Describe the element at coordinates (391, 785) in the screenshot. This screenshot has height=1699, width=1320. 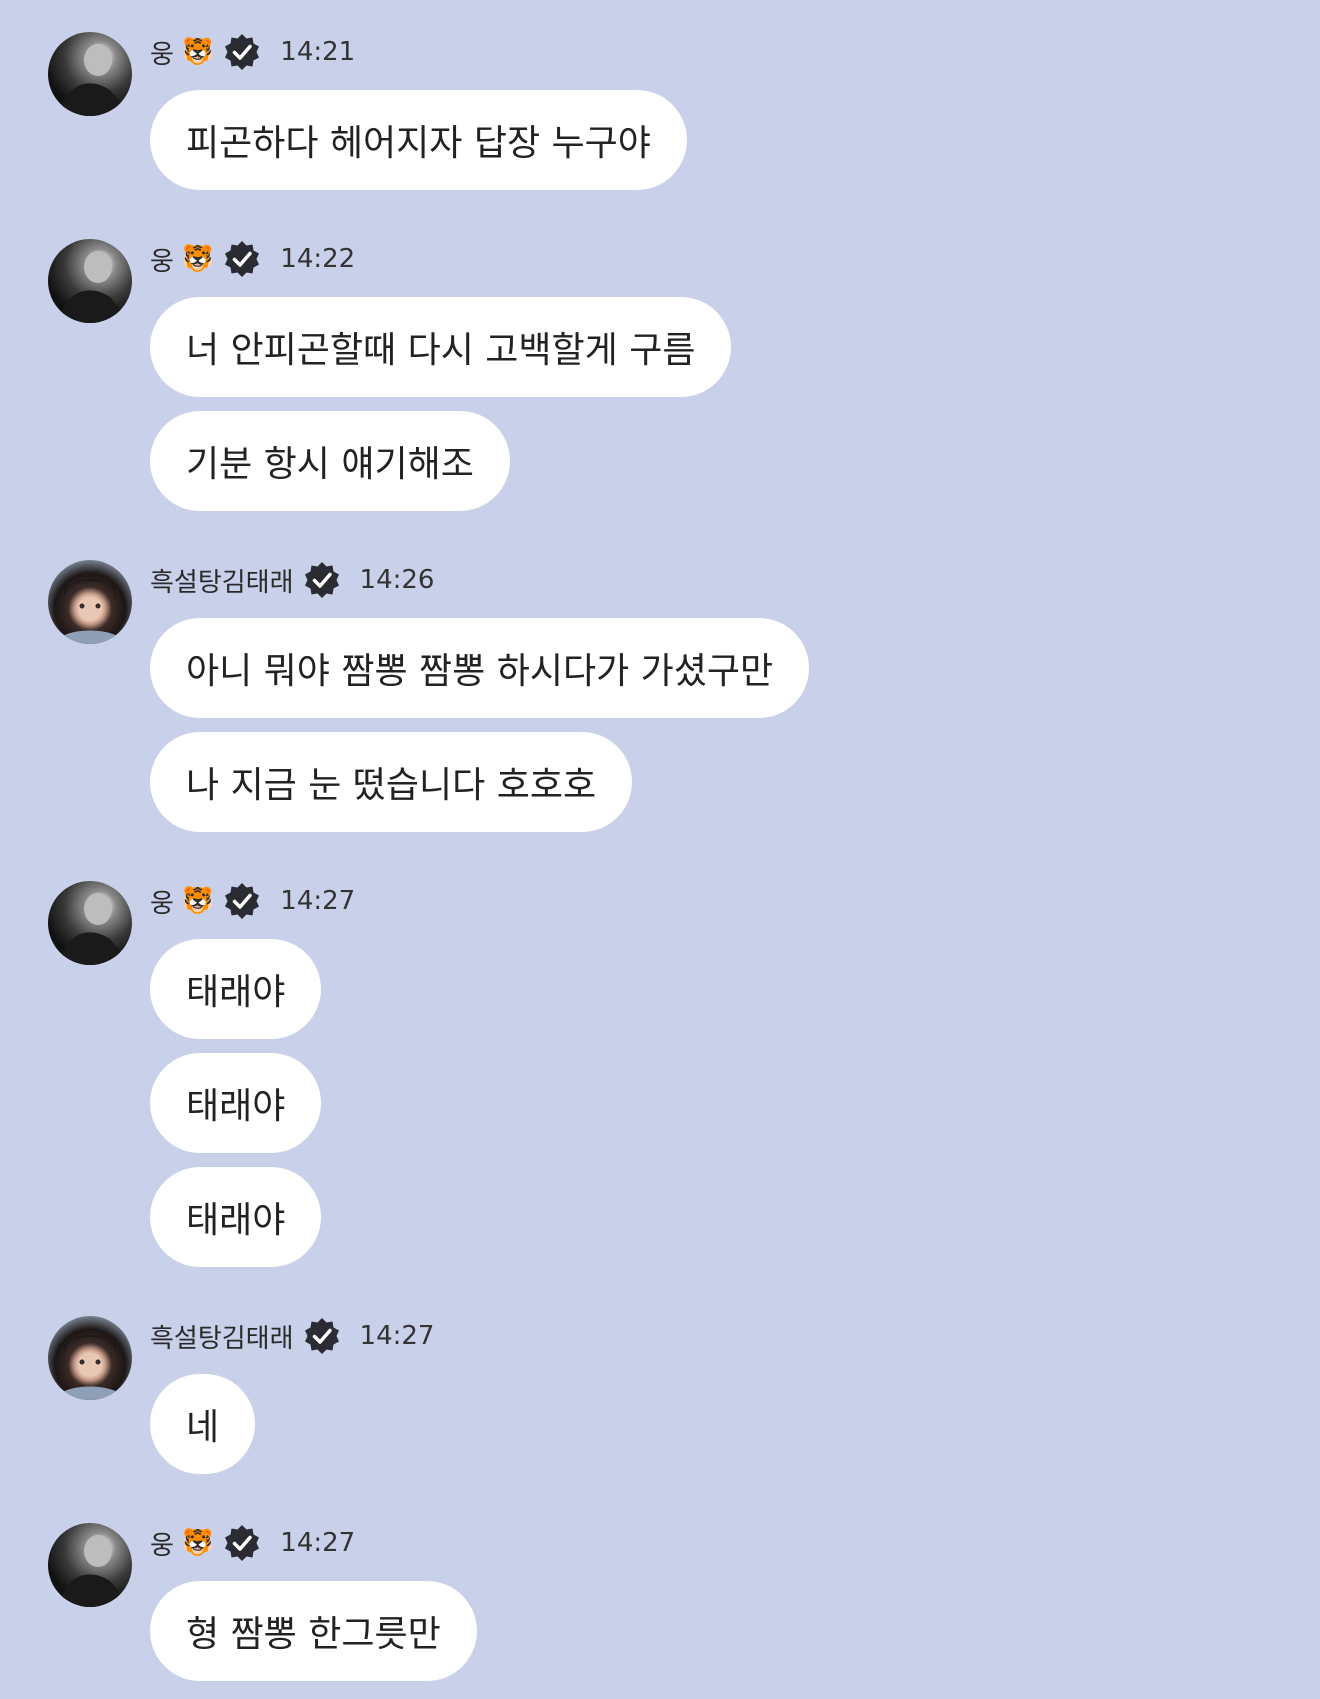
I see `message-text: 나 지금 눈 떴습니다 호호호` at that location.